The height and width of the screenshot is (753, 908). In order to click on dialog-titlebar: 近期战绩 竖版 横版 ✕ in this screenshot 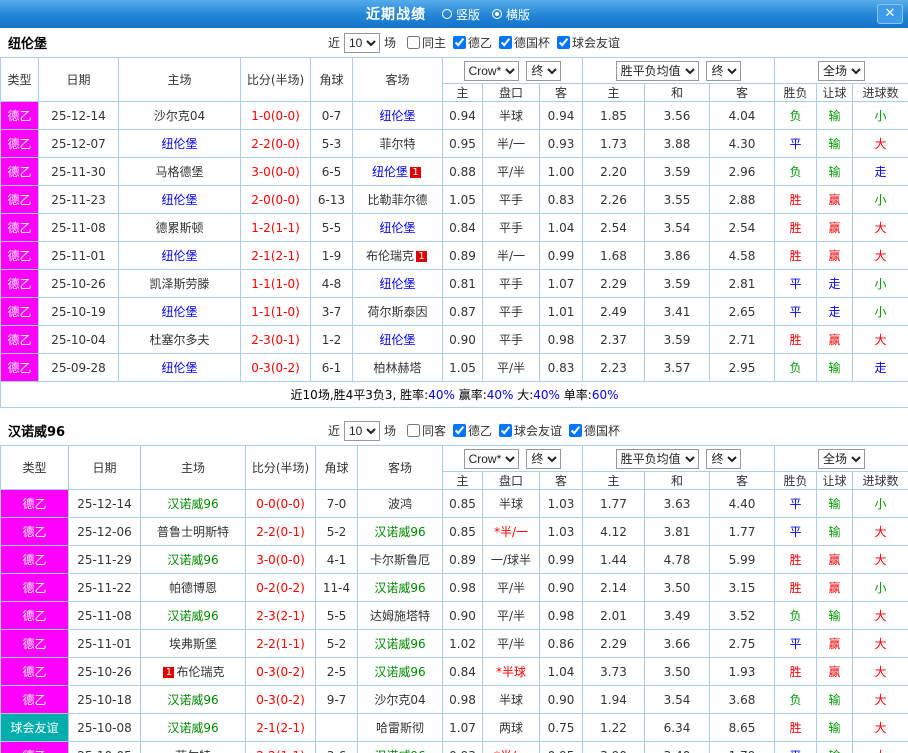, I will do `click(454, 14)`.